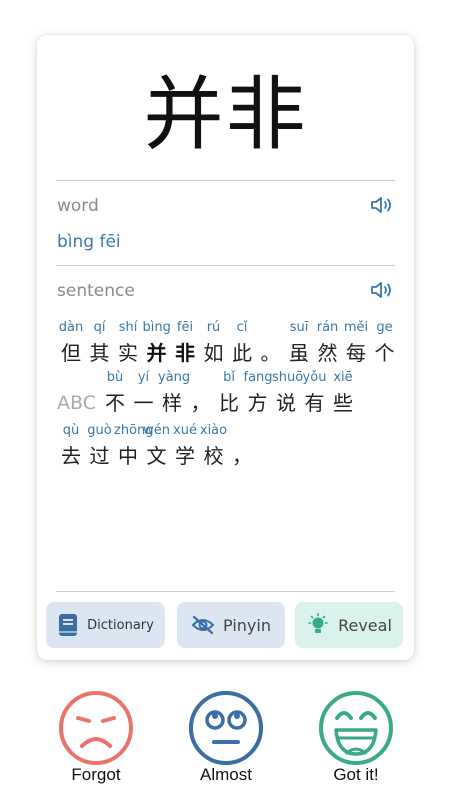 Image resolution: width=450 pixels, height=800 pixels. I want to click on got-it-label: Got it!, so click(356, 775).